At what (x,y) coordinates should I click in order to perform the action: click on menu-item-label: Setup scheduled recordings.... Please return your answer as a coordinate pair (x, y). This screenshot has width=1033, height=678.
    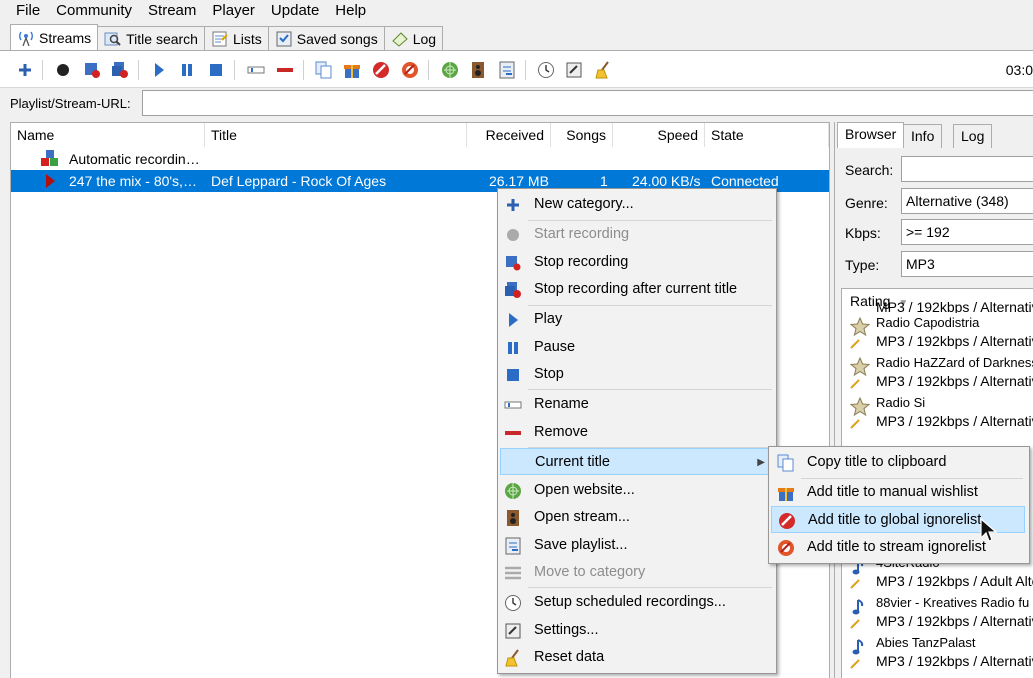
    Looking at the image, I should click on (630, 602).